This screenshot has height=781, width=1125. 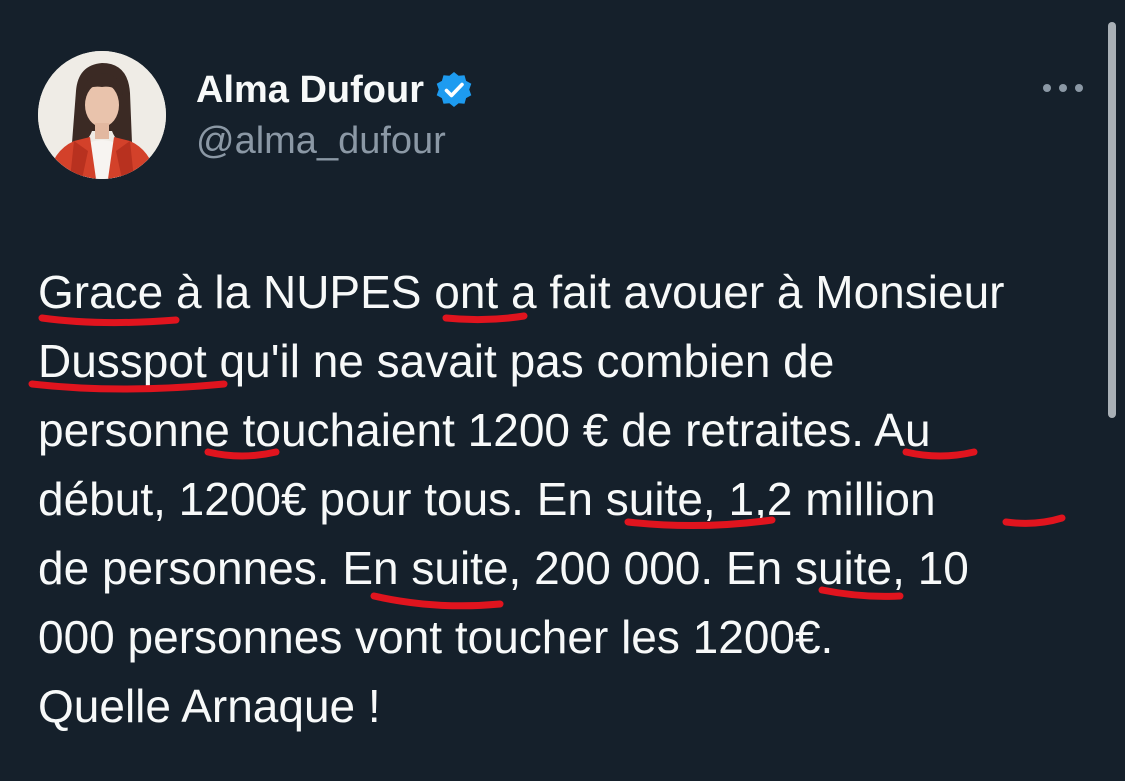 What do you see at coordinates (1112, 220) in the screenshot?
I see `scrollbar-thumb` at bounding box center [1112, 220].